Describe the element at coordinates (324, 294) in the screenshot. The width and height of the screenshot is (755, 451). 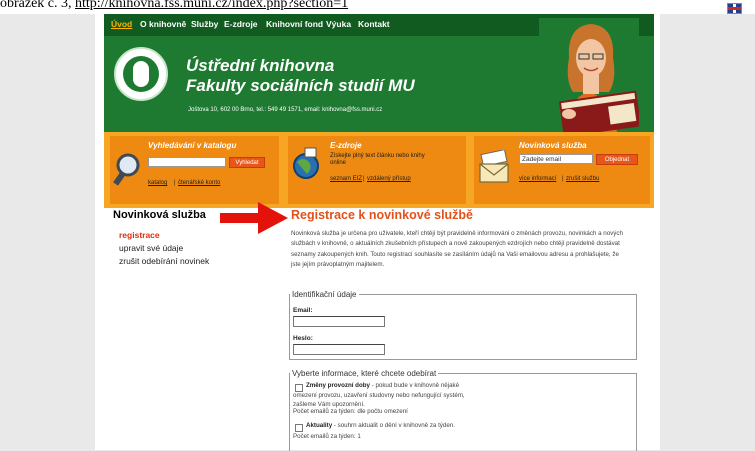
I see `identification-legend: Identifikační údaje` at that location.